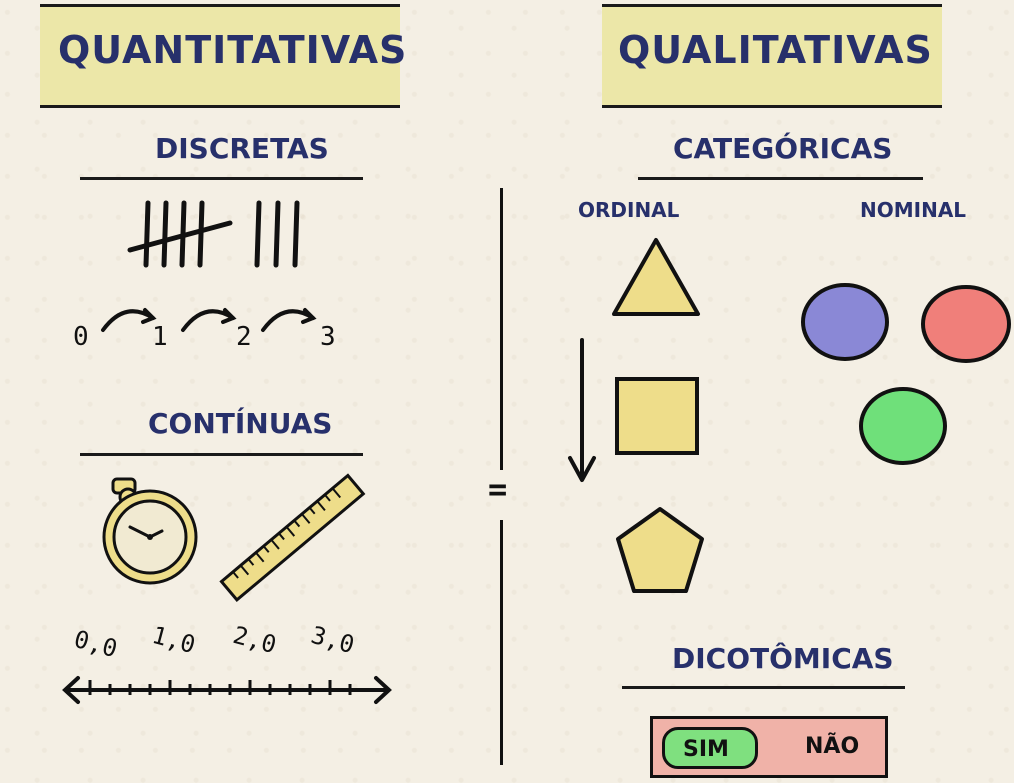  I want to click on yes-no-toggle: SIM NÃO, so click(769, 747).